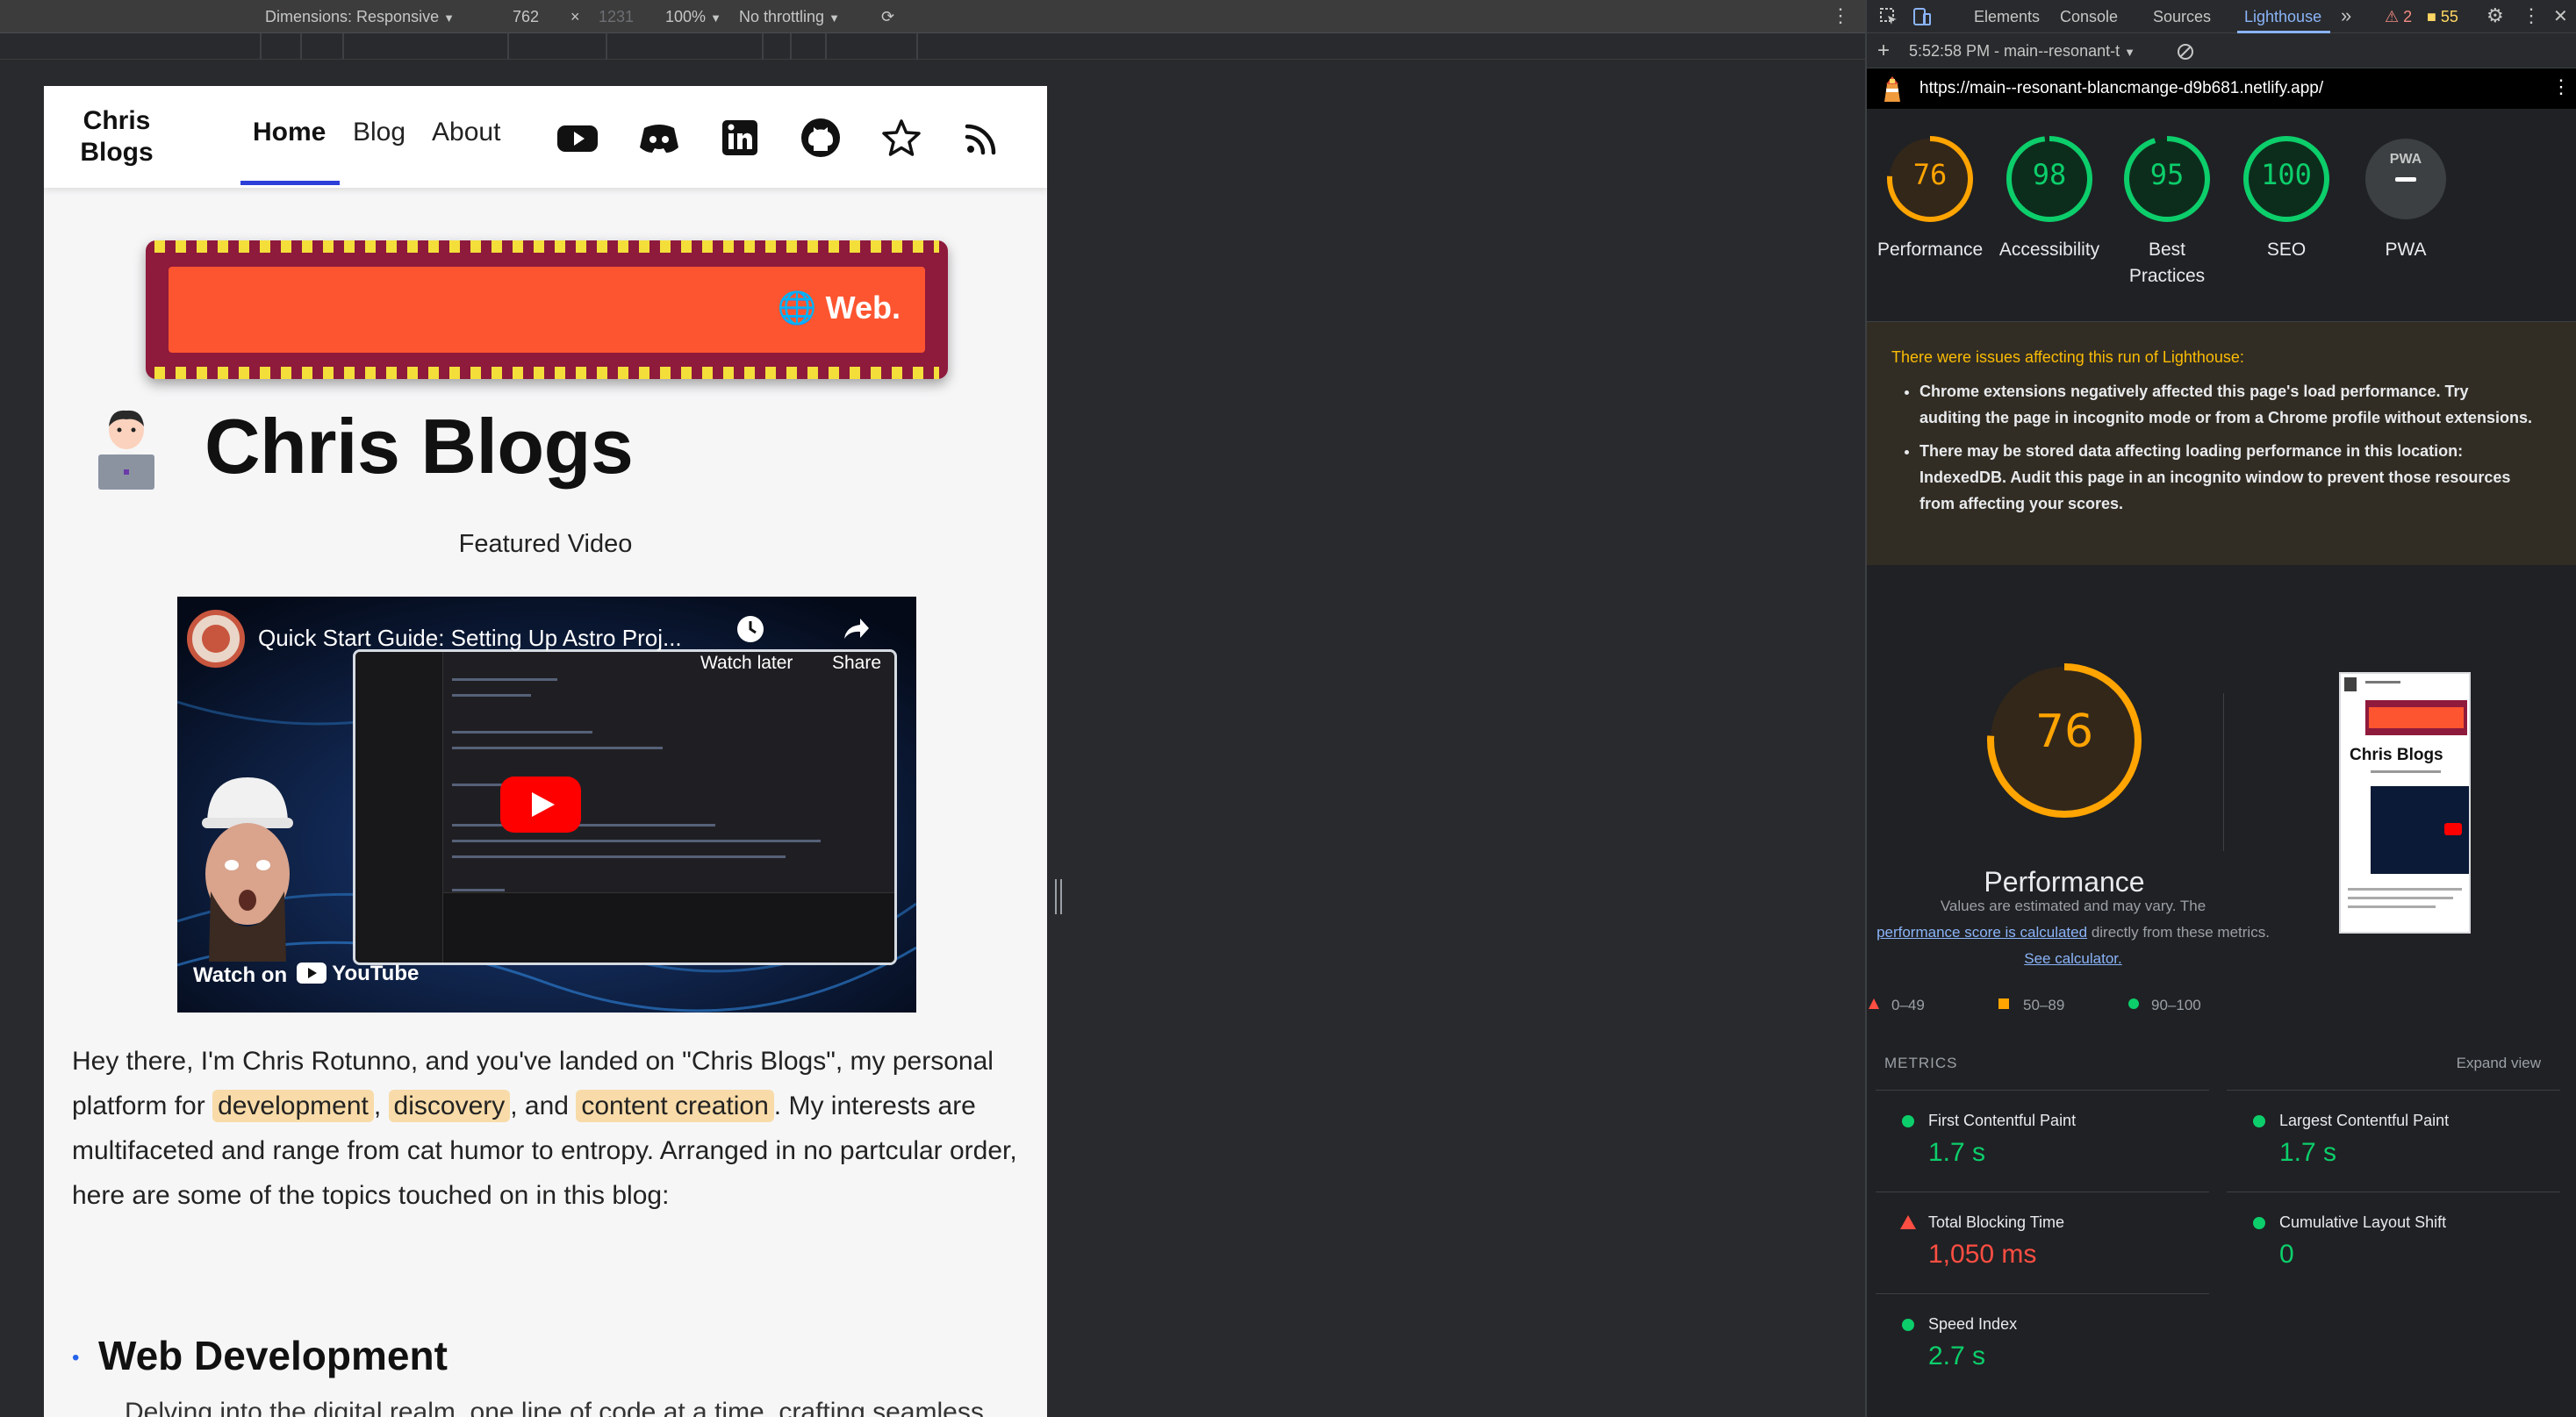 The height and width of the screenshot is (1417, 2576). What do you see at coordinates (1930, 198) in the screenshot?
I see `score-gauge-performance: 76 Performance` at bounding box center [1930, 198].